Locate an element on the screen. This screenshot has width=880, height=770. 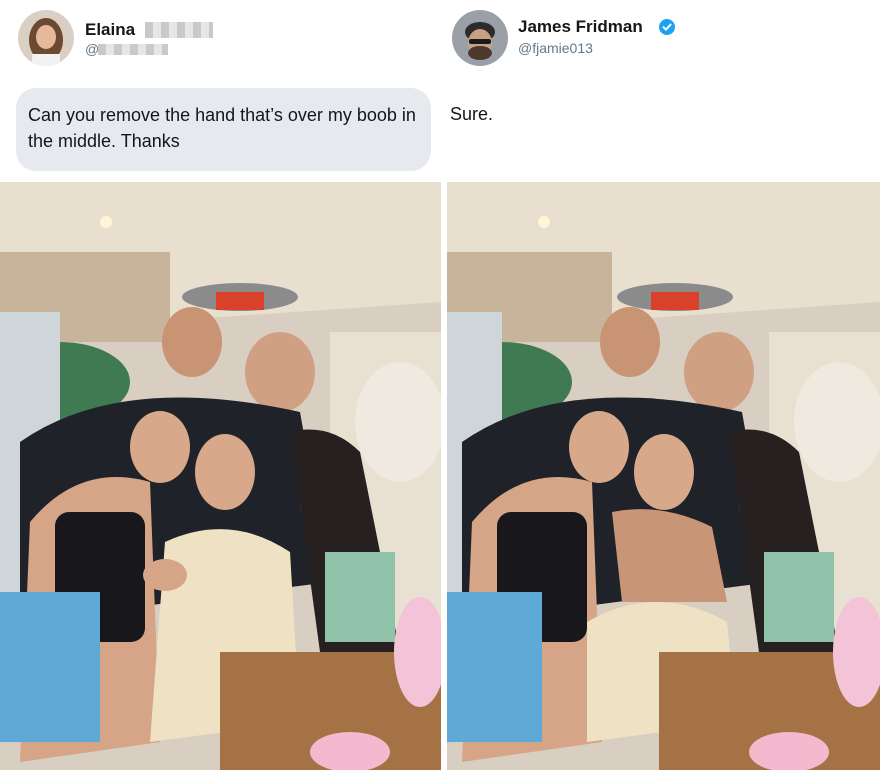
elaina-avatar is located at coordinates (46, 38).